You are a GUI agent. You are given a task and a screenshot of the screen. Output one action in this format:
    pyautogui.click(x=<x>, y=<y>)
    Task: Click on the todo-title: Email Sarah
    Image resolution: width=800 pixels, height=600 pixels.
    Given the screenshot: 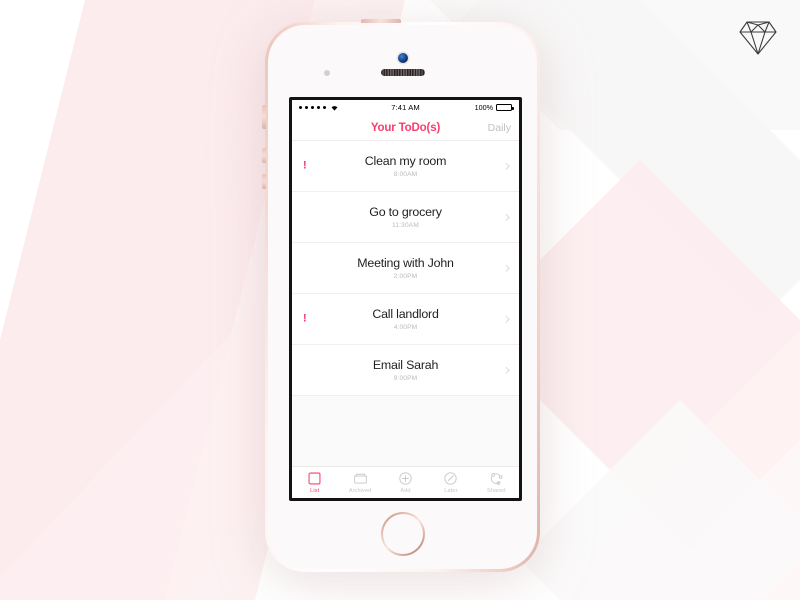 What is the action you would take?
    pyautogui.click(x=405, y=364)
    